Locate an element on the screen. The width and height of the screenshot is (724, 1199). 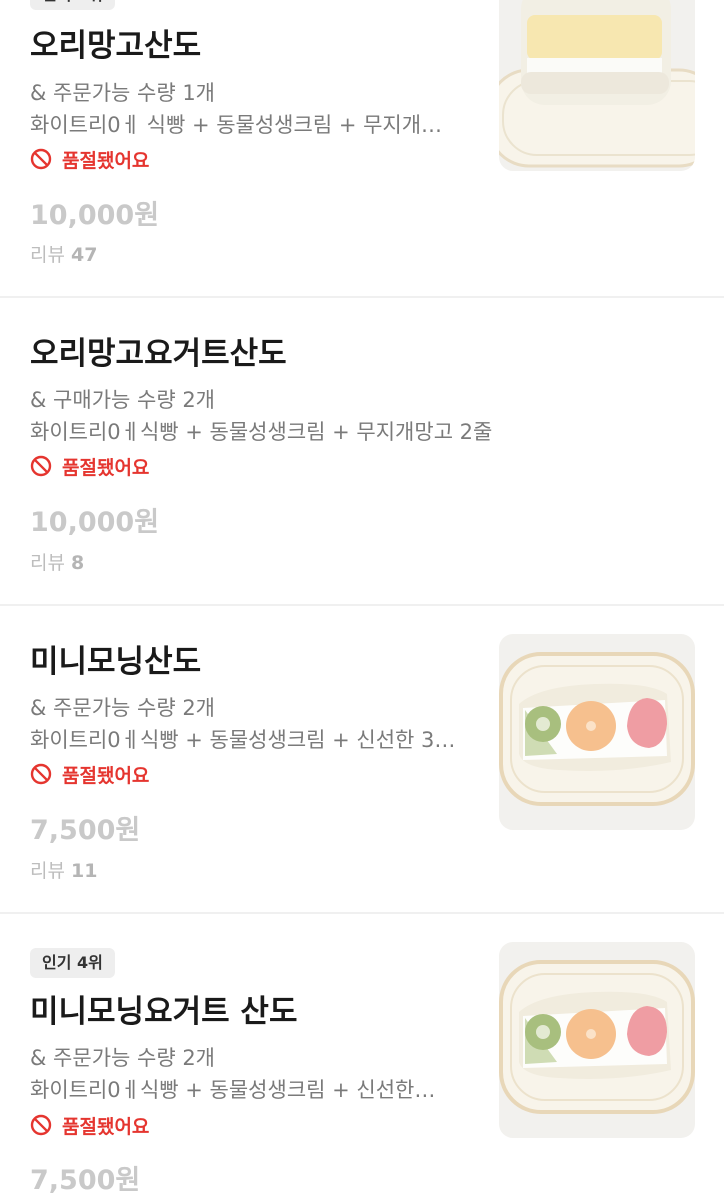
review-count: 리뷰 47 is located at coordinates (63, 253).